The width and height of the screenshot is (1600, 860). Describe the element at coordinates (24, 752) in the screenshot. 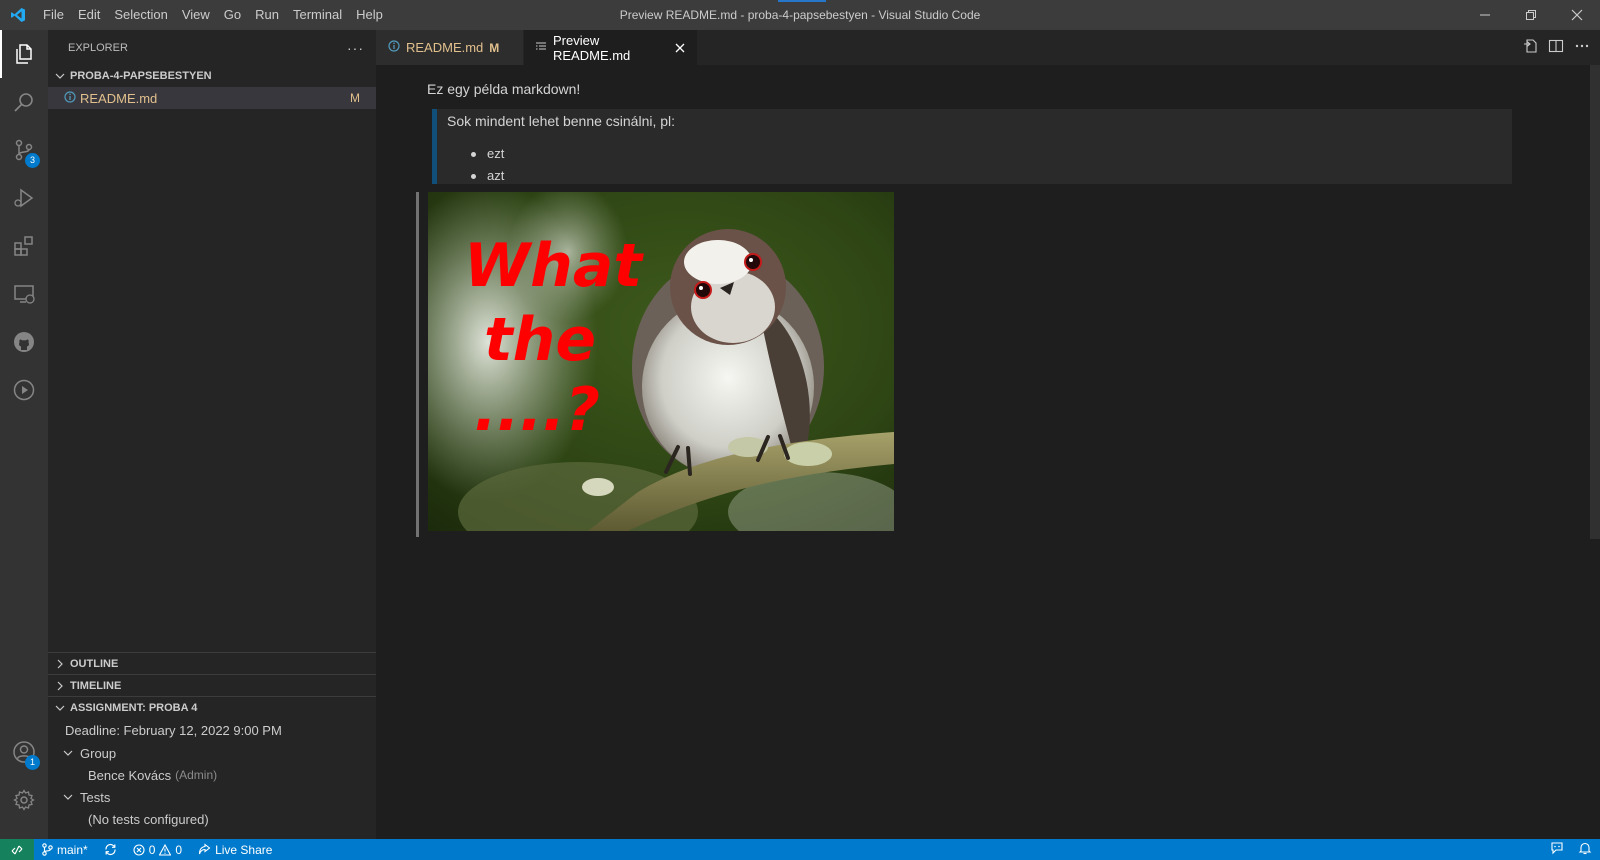

I see `accounts-button: 1` at that location.